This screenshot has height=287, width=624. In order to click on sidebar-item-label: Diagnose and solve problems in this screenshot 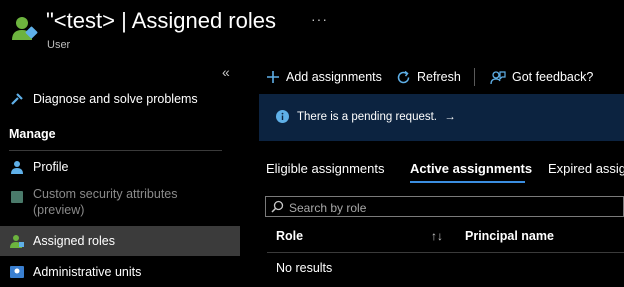, I will do `click(115, 99)`.